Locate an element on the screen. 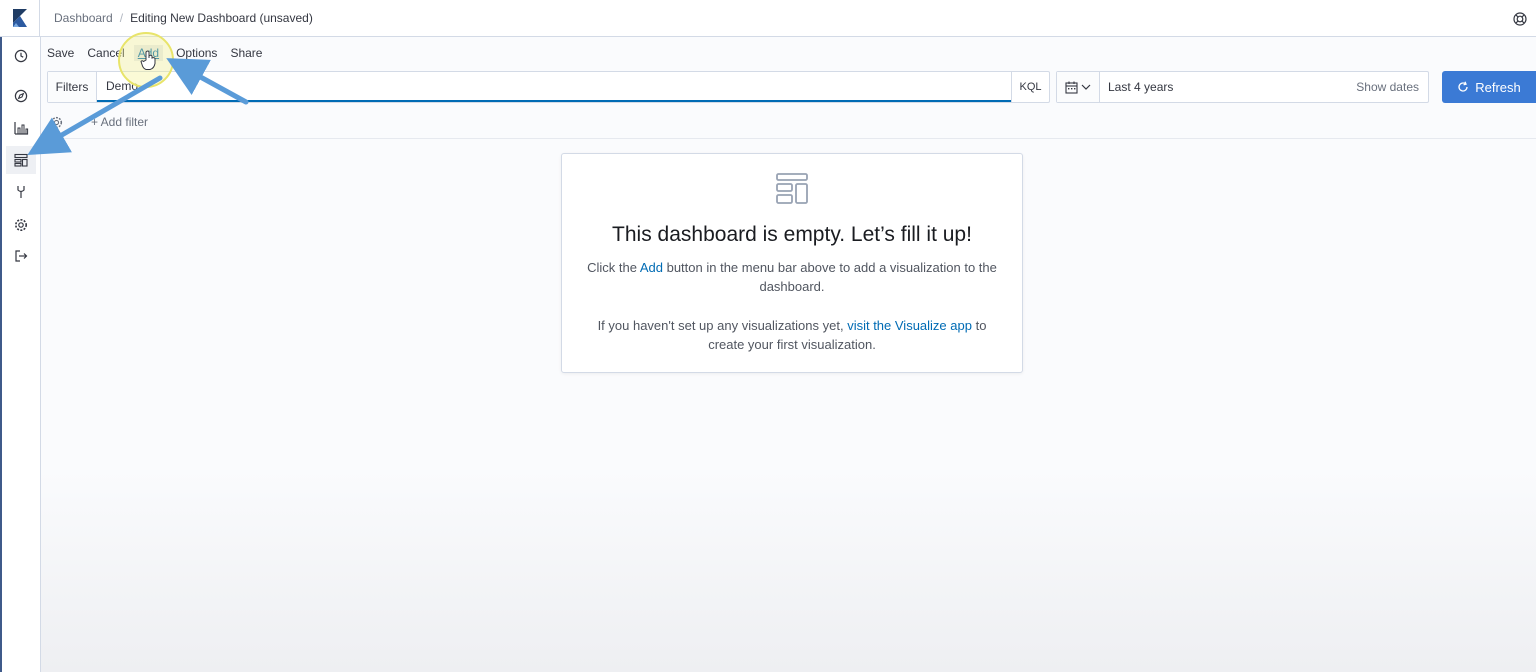  filter-bar: + Add filter is located at coordinates (97, 122).